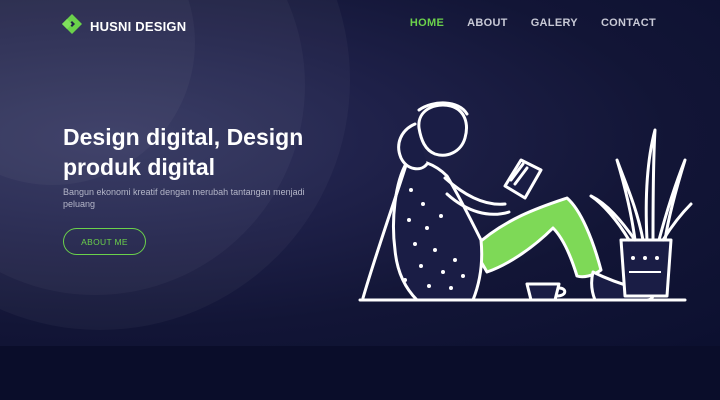 The height and width of the screenshot is (400, 720). I want to click on navbar: HUSNI DESIGN HOME ABOUT GALERY CONTACT, so click(360, 23).